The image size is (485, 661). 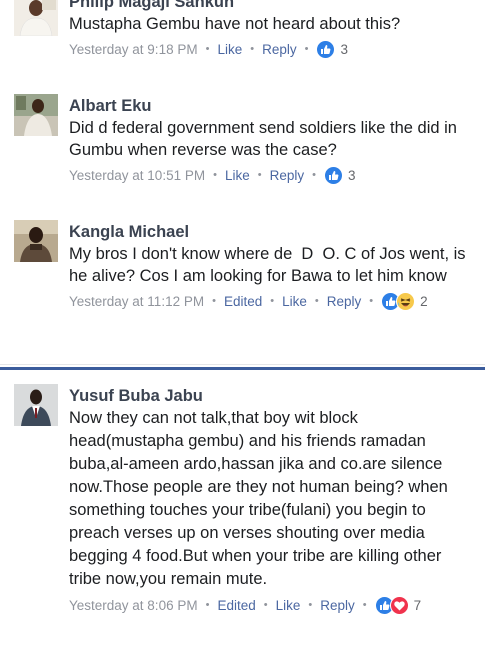 What do you see at coordinates (136, 301) in the screenshot?
I see `comment-timestamp: Yesterday at 11:12 PM` at bounding box center [136, 301].